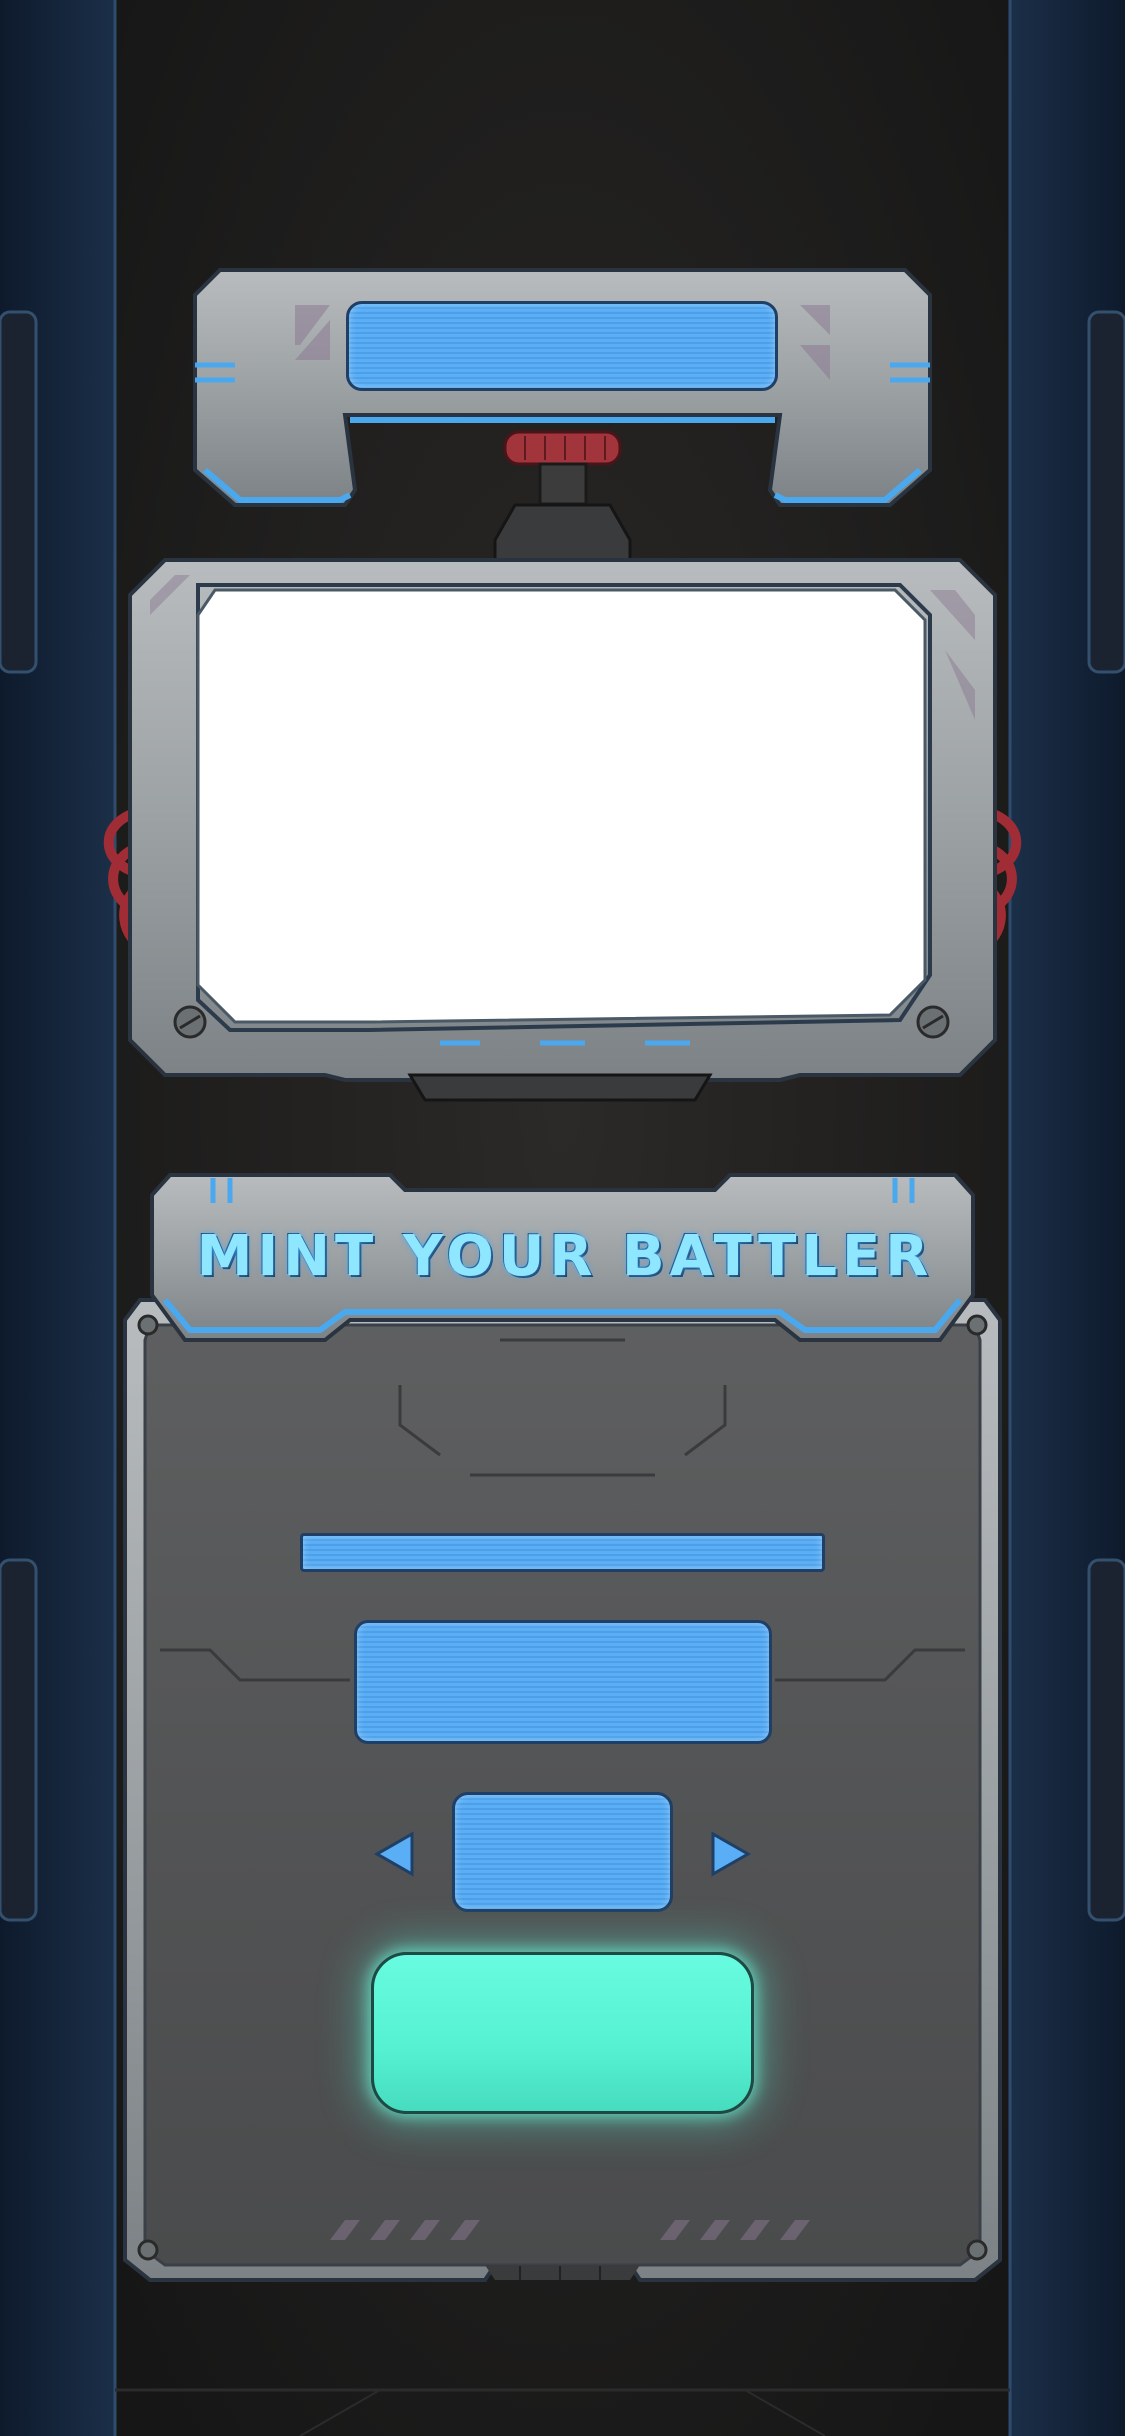 The image size is (1125, 2436). I want to click on page-title: MINT YOUR BATTLER, so click(565, 1256).